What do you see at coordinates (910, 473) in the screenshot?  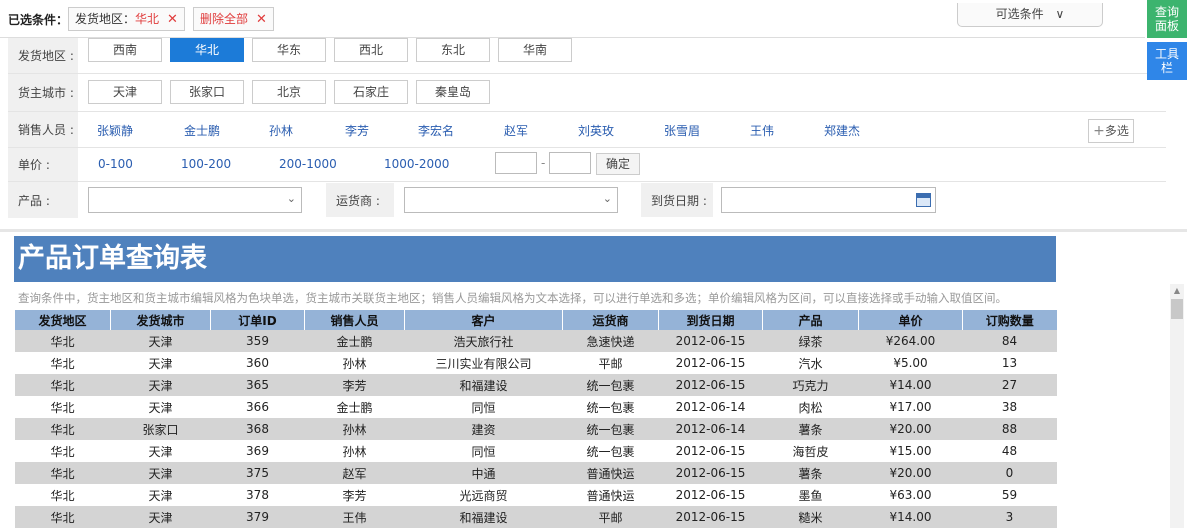 I see `table-cell: ¥20.00` at bounding box center [910, 473].